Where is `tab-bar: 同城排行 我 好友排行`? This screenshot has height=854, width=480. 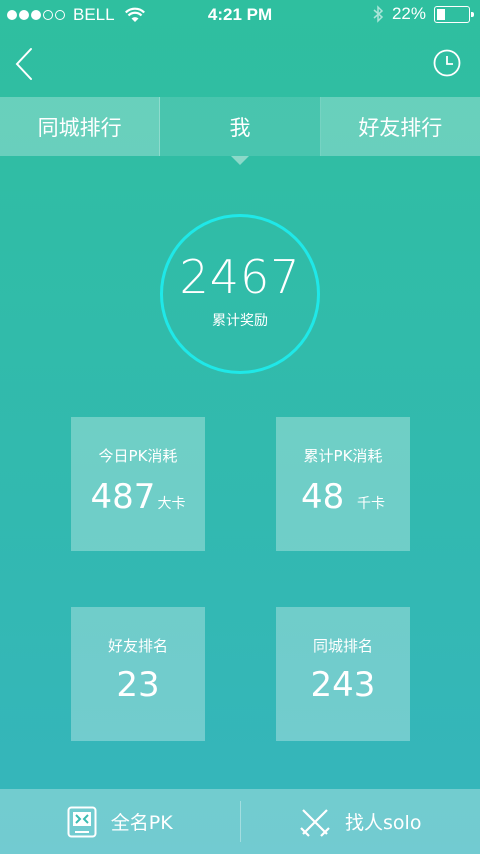
tab-bar: 同城排行 我 好友排行 is located at coordinates (240, 131).